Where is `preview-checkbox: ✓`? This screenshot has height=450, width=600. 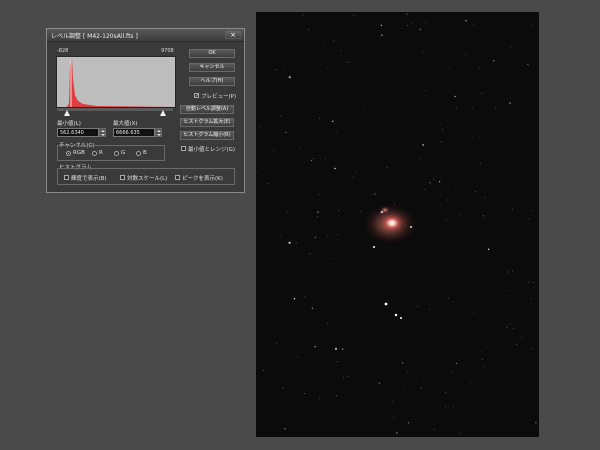 preview-checkbox: ✓ is located at coordinates (196, 96).